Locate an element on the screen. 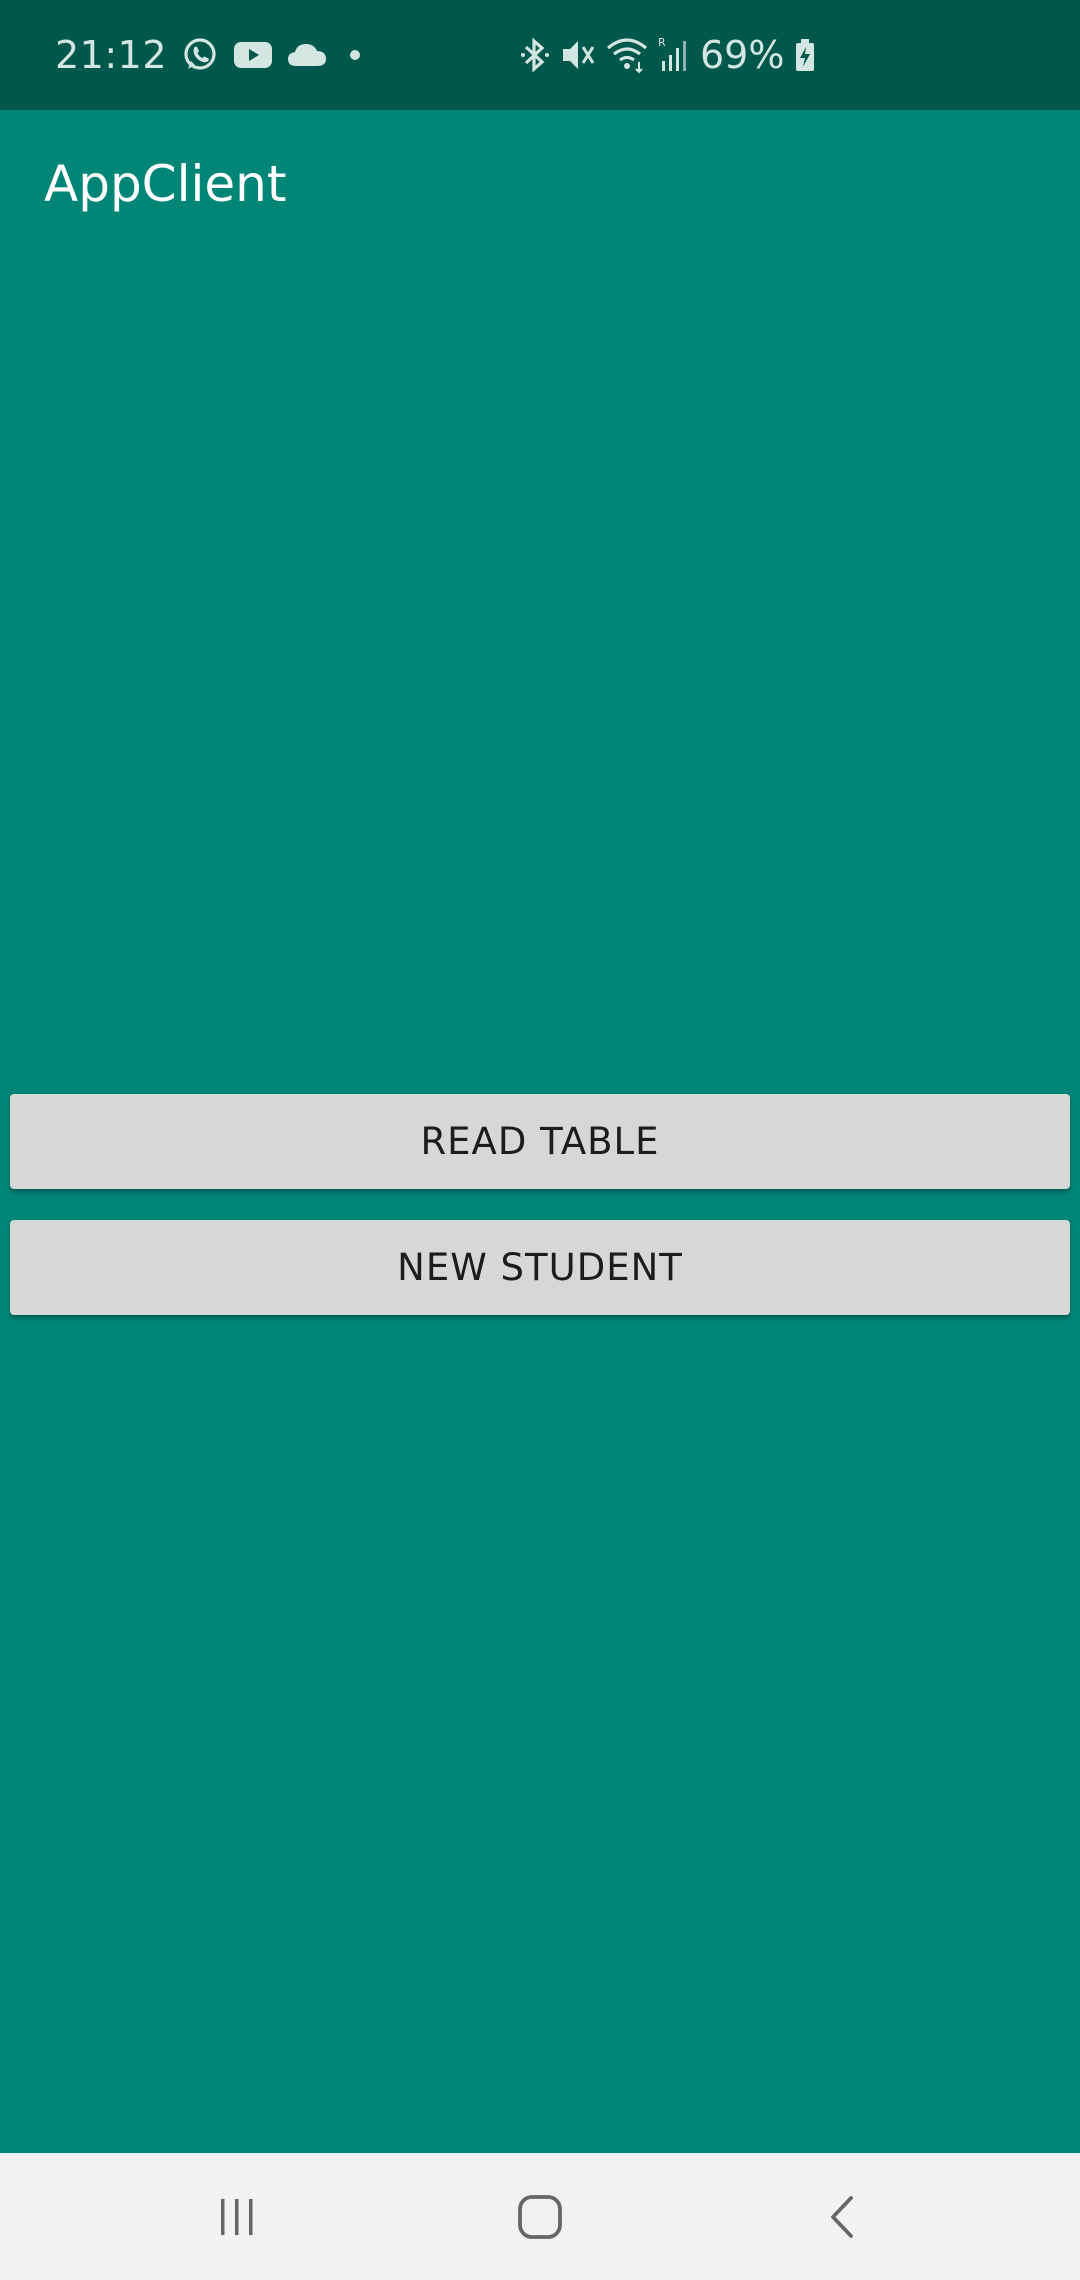  status-time: 21:12 is located at coordinates (111, 55).